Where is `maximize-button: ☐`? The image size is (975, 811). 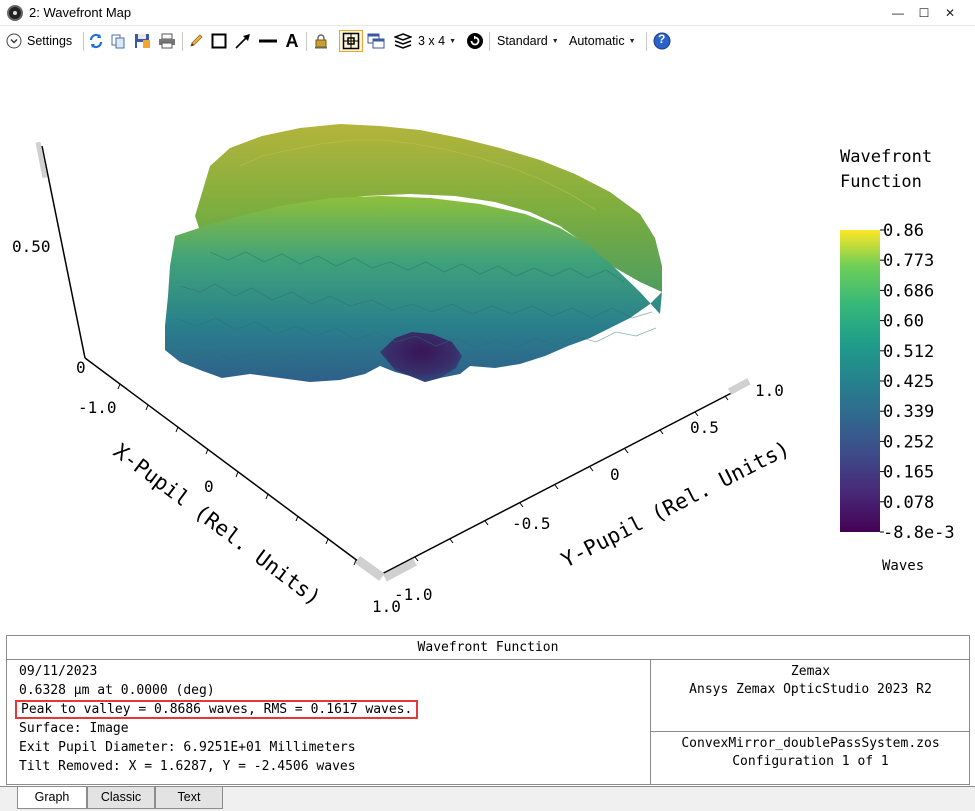 maximize-button: ☐ is located at coordinates (924, 13).